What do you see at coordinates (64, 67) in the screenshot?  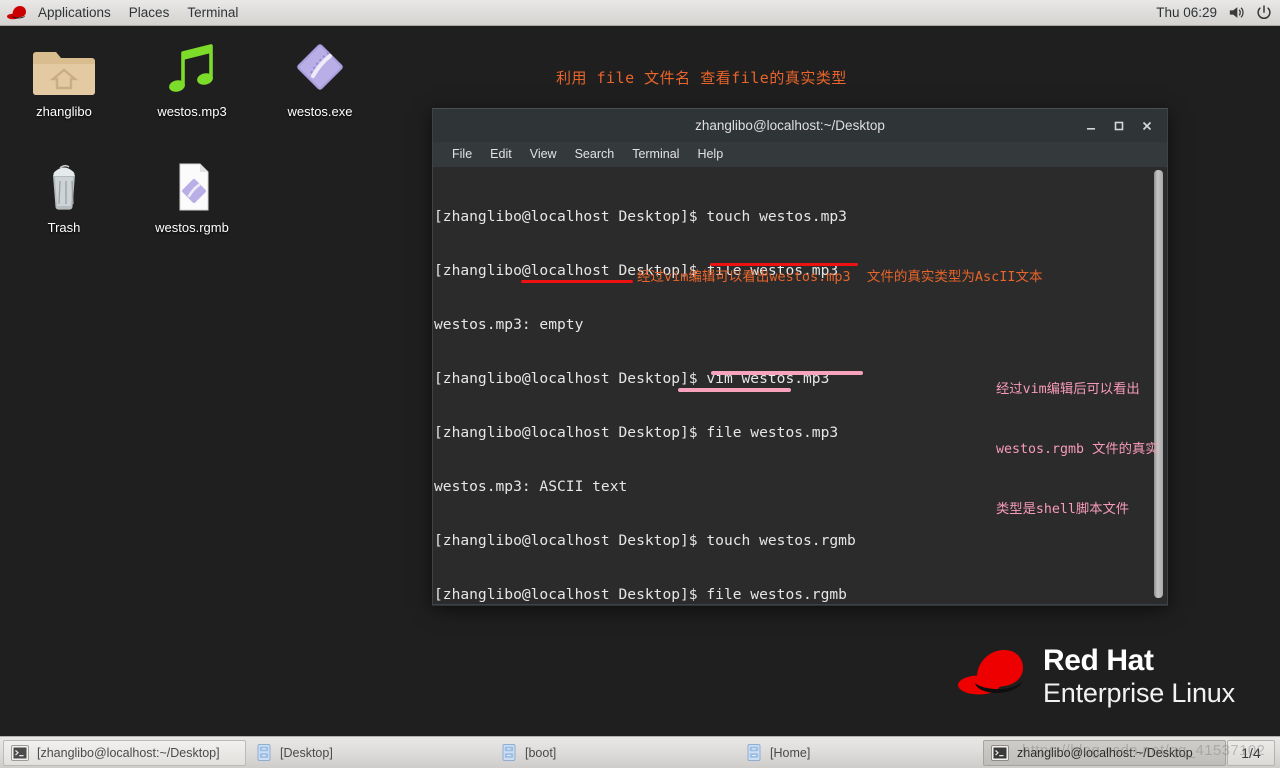 I see `home-folder-icon` at bounding box center [64, 67].